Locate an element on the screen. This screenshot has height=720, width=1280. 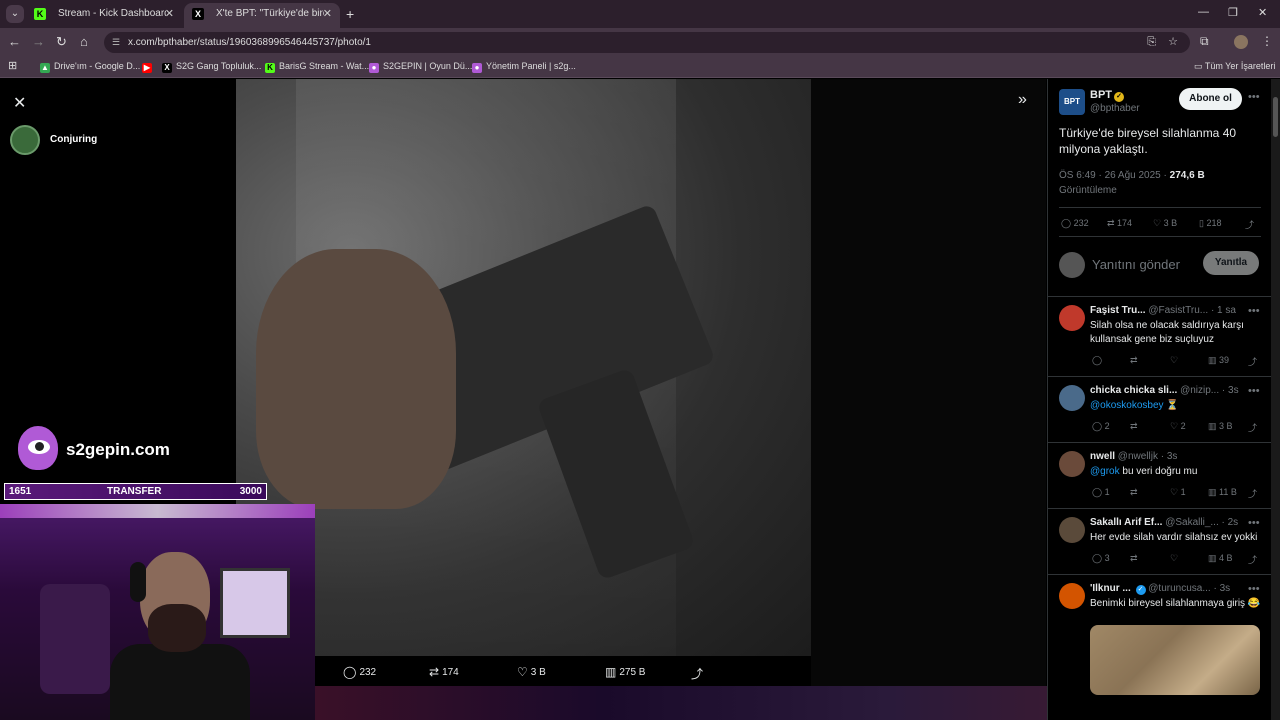
photo-share-button: ⤴ is located at coordinates (698, 673).